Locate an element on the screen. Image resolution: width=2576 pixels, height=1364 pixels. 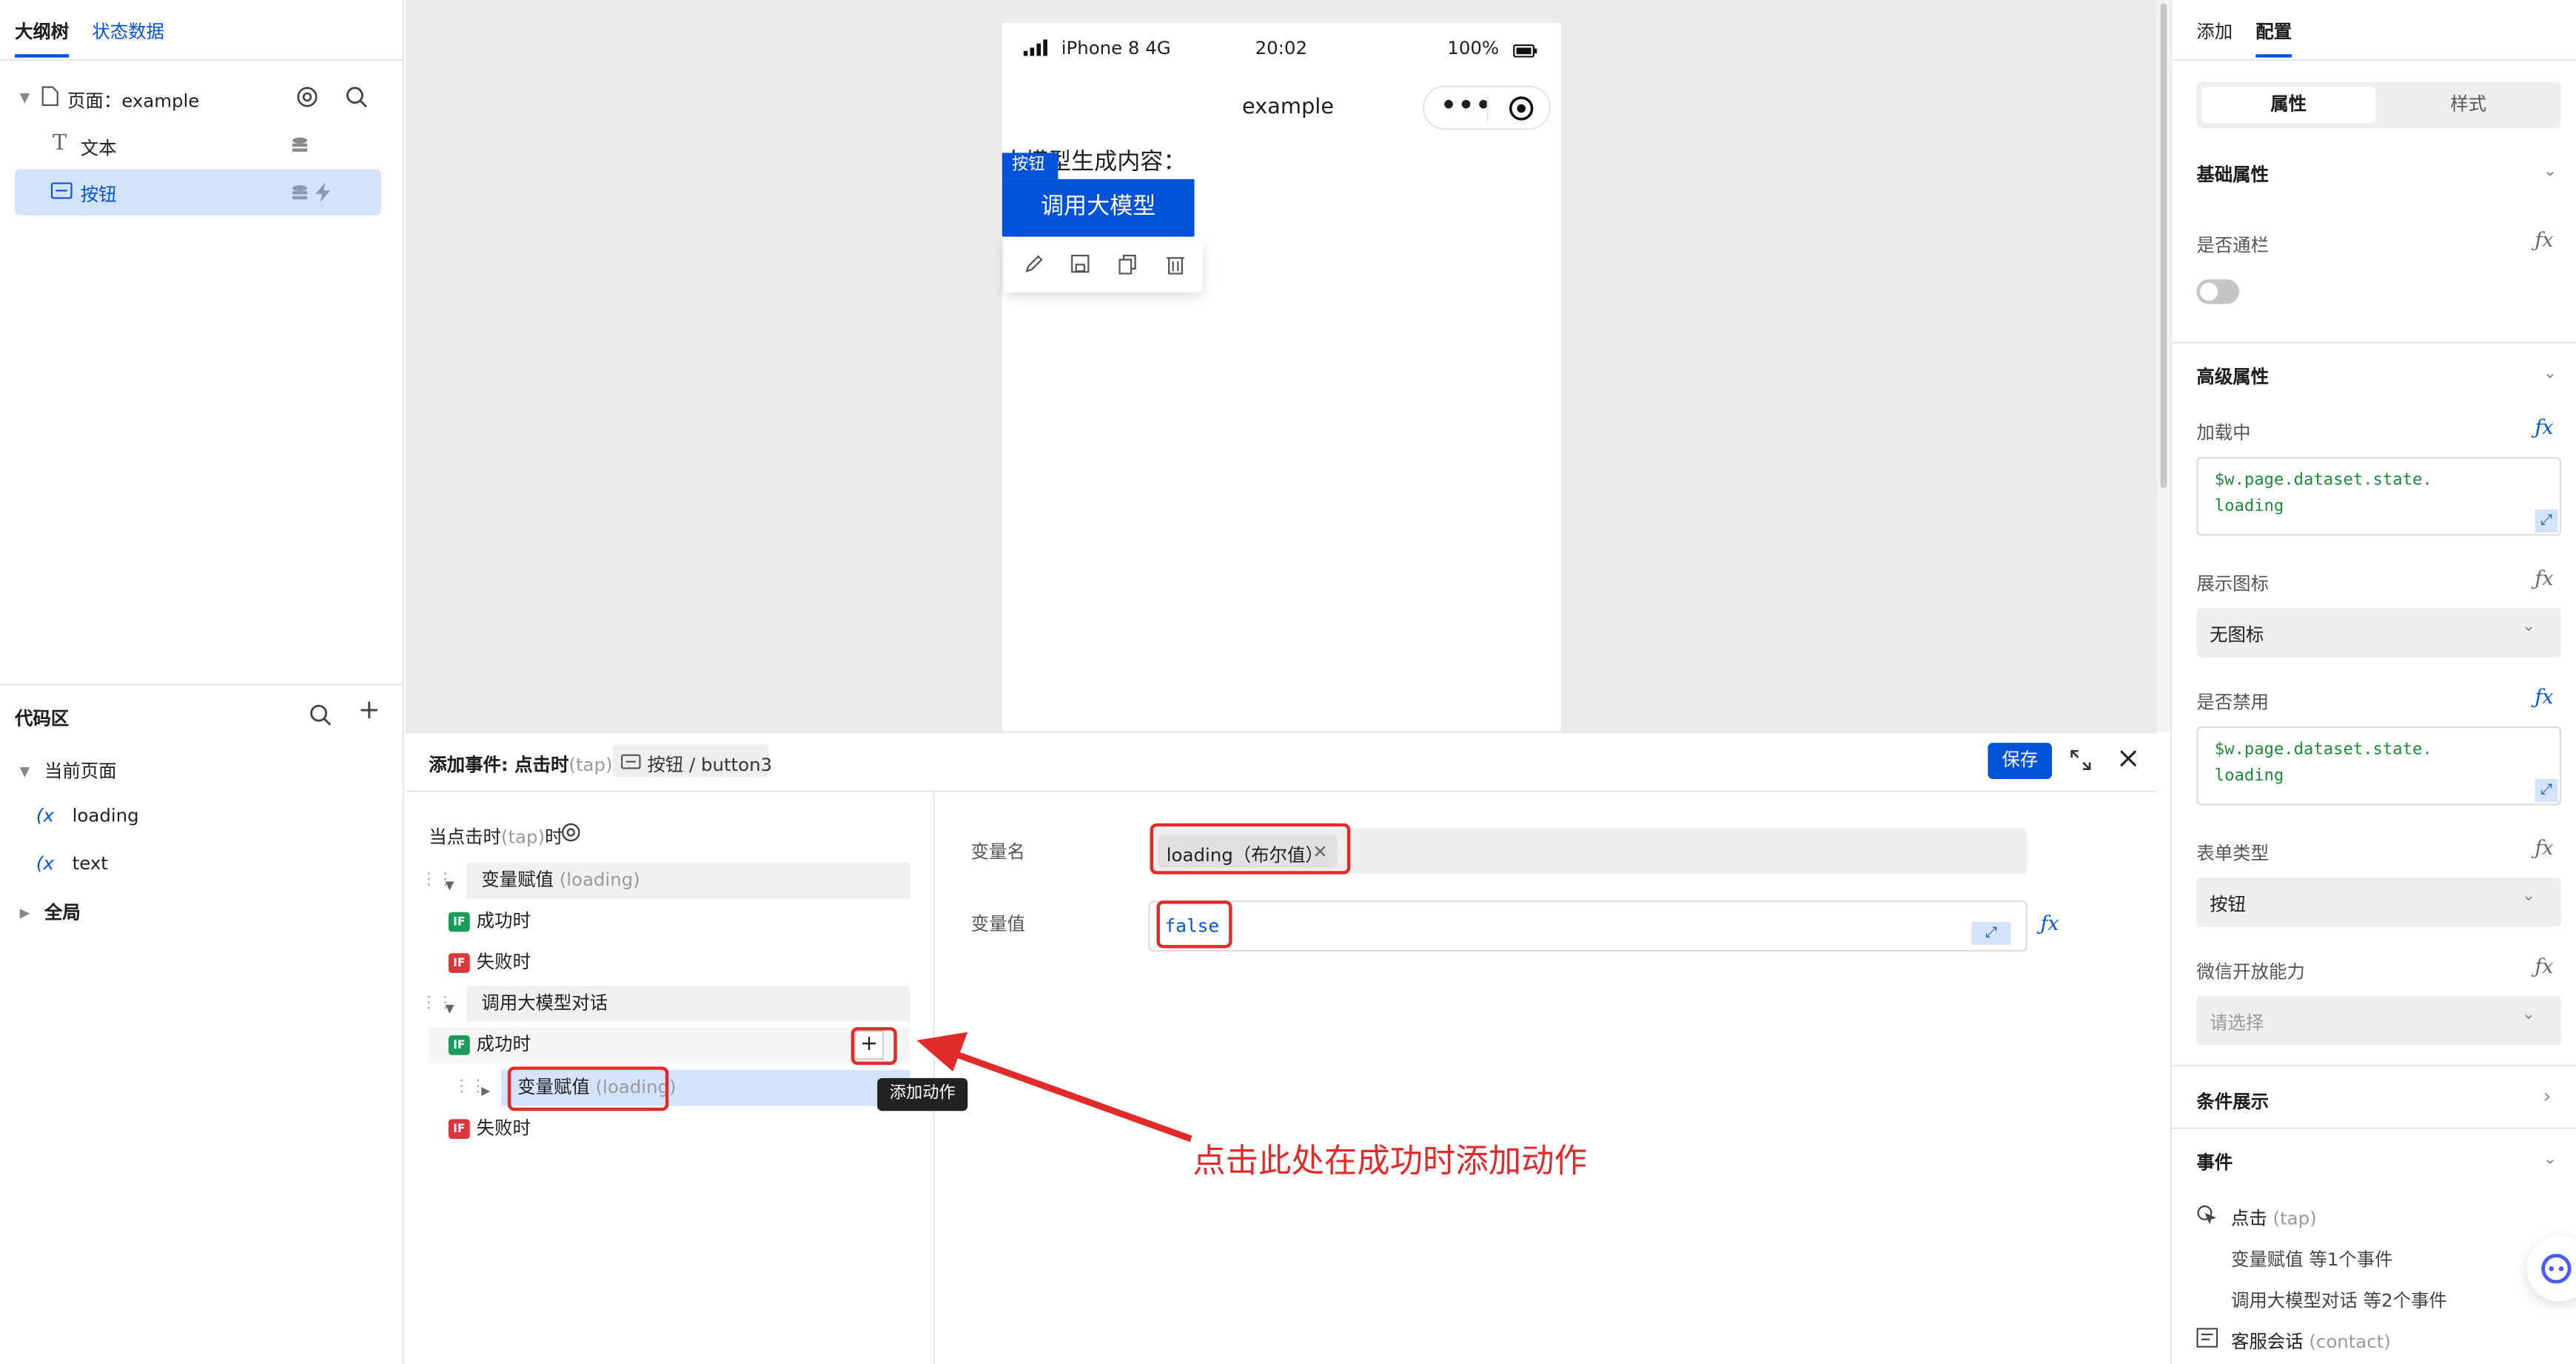
database-icon is located at coordinates (300, 148).